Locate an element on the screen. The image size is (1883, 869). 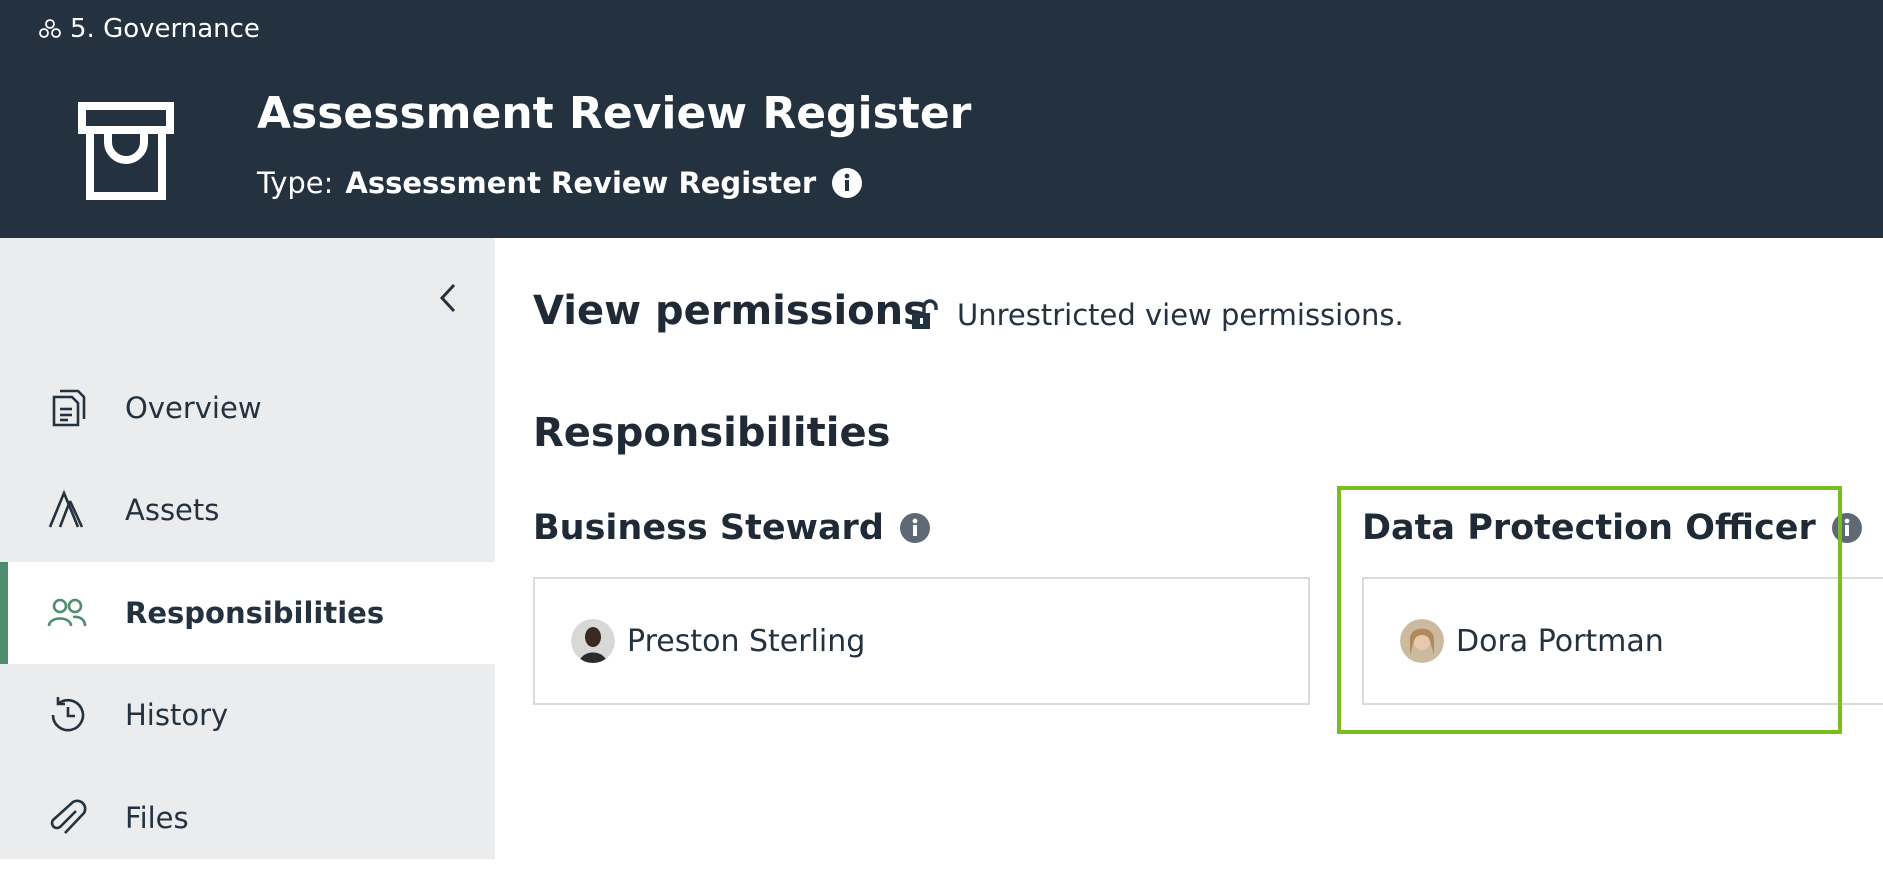
sidebar-item-responsibilities: Responsibilities is located at coordinates (247, 613).